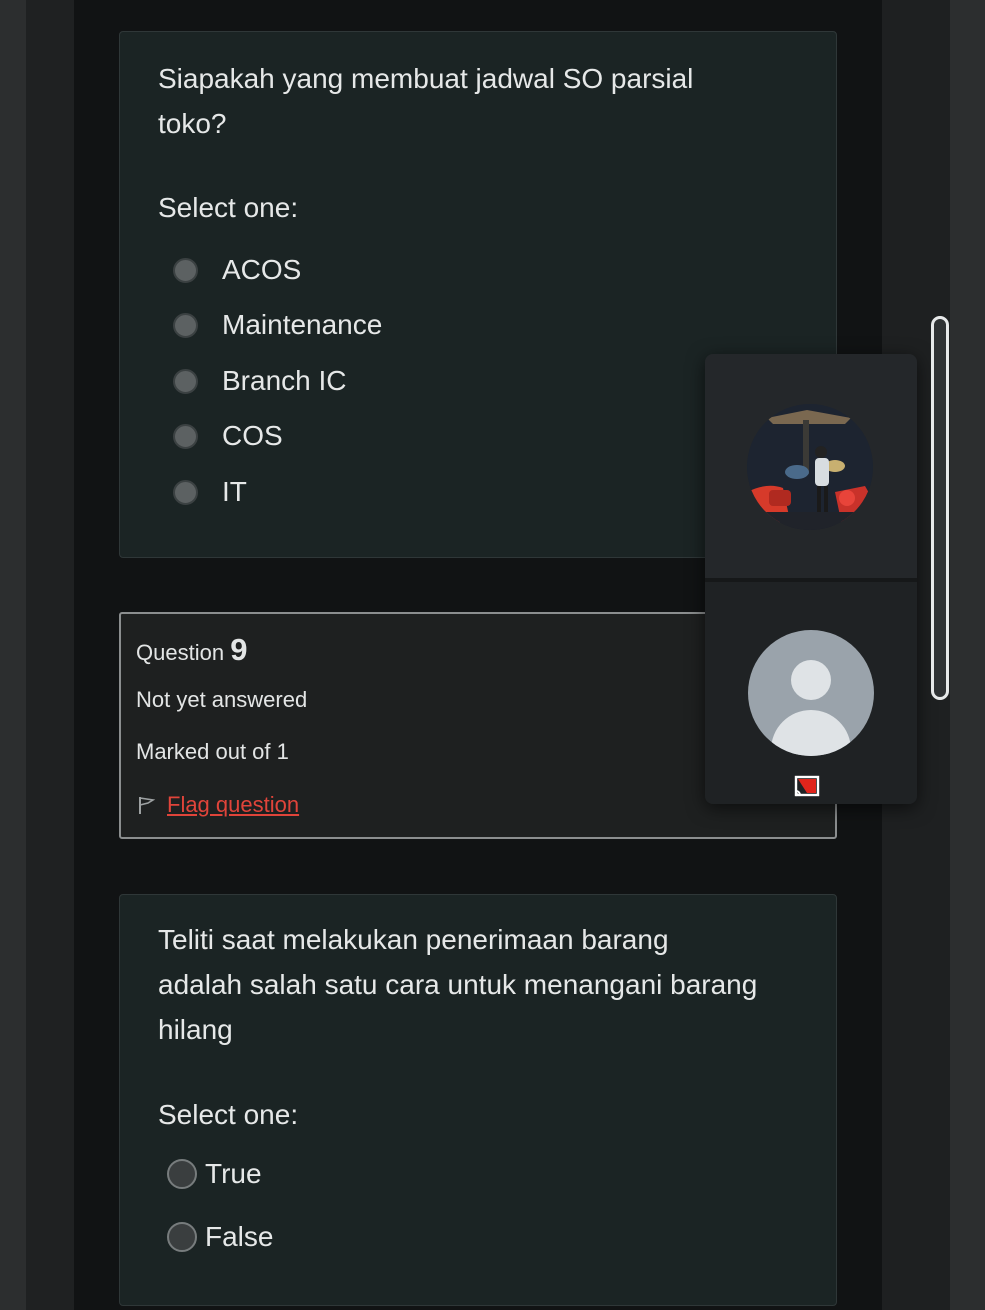 The image size is (985, 1310). I want to click on default-avatar-icon, so click(811, 693).